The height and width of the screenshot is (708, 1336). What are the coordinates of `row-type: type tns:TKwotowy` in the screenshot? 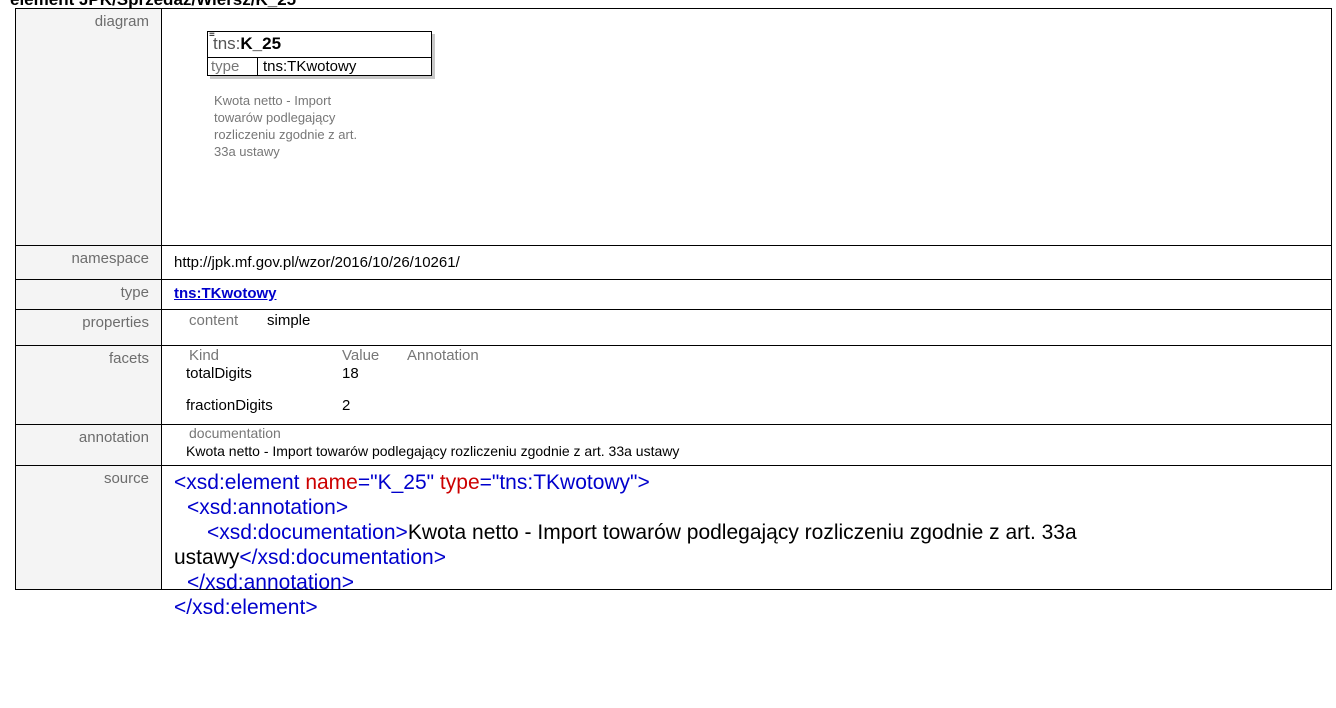 It's located at (673, 294).